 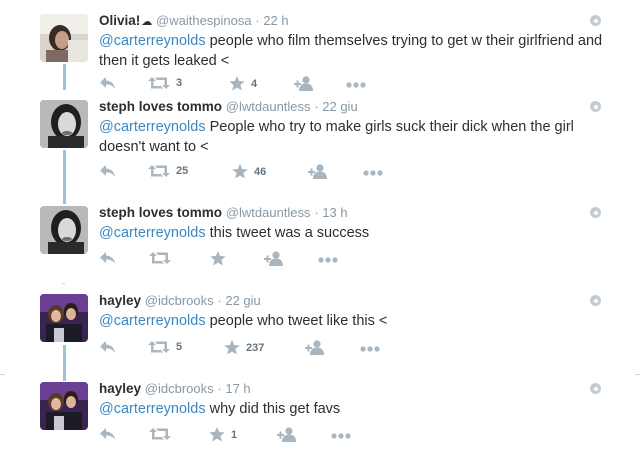 What do you see at coordinates (271, 20) in the screenshot?
I see `tweet-time: · 22 h` at bounding box center [271, 20].